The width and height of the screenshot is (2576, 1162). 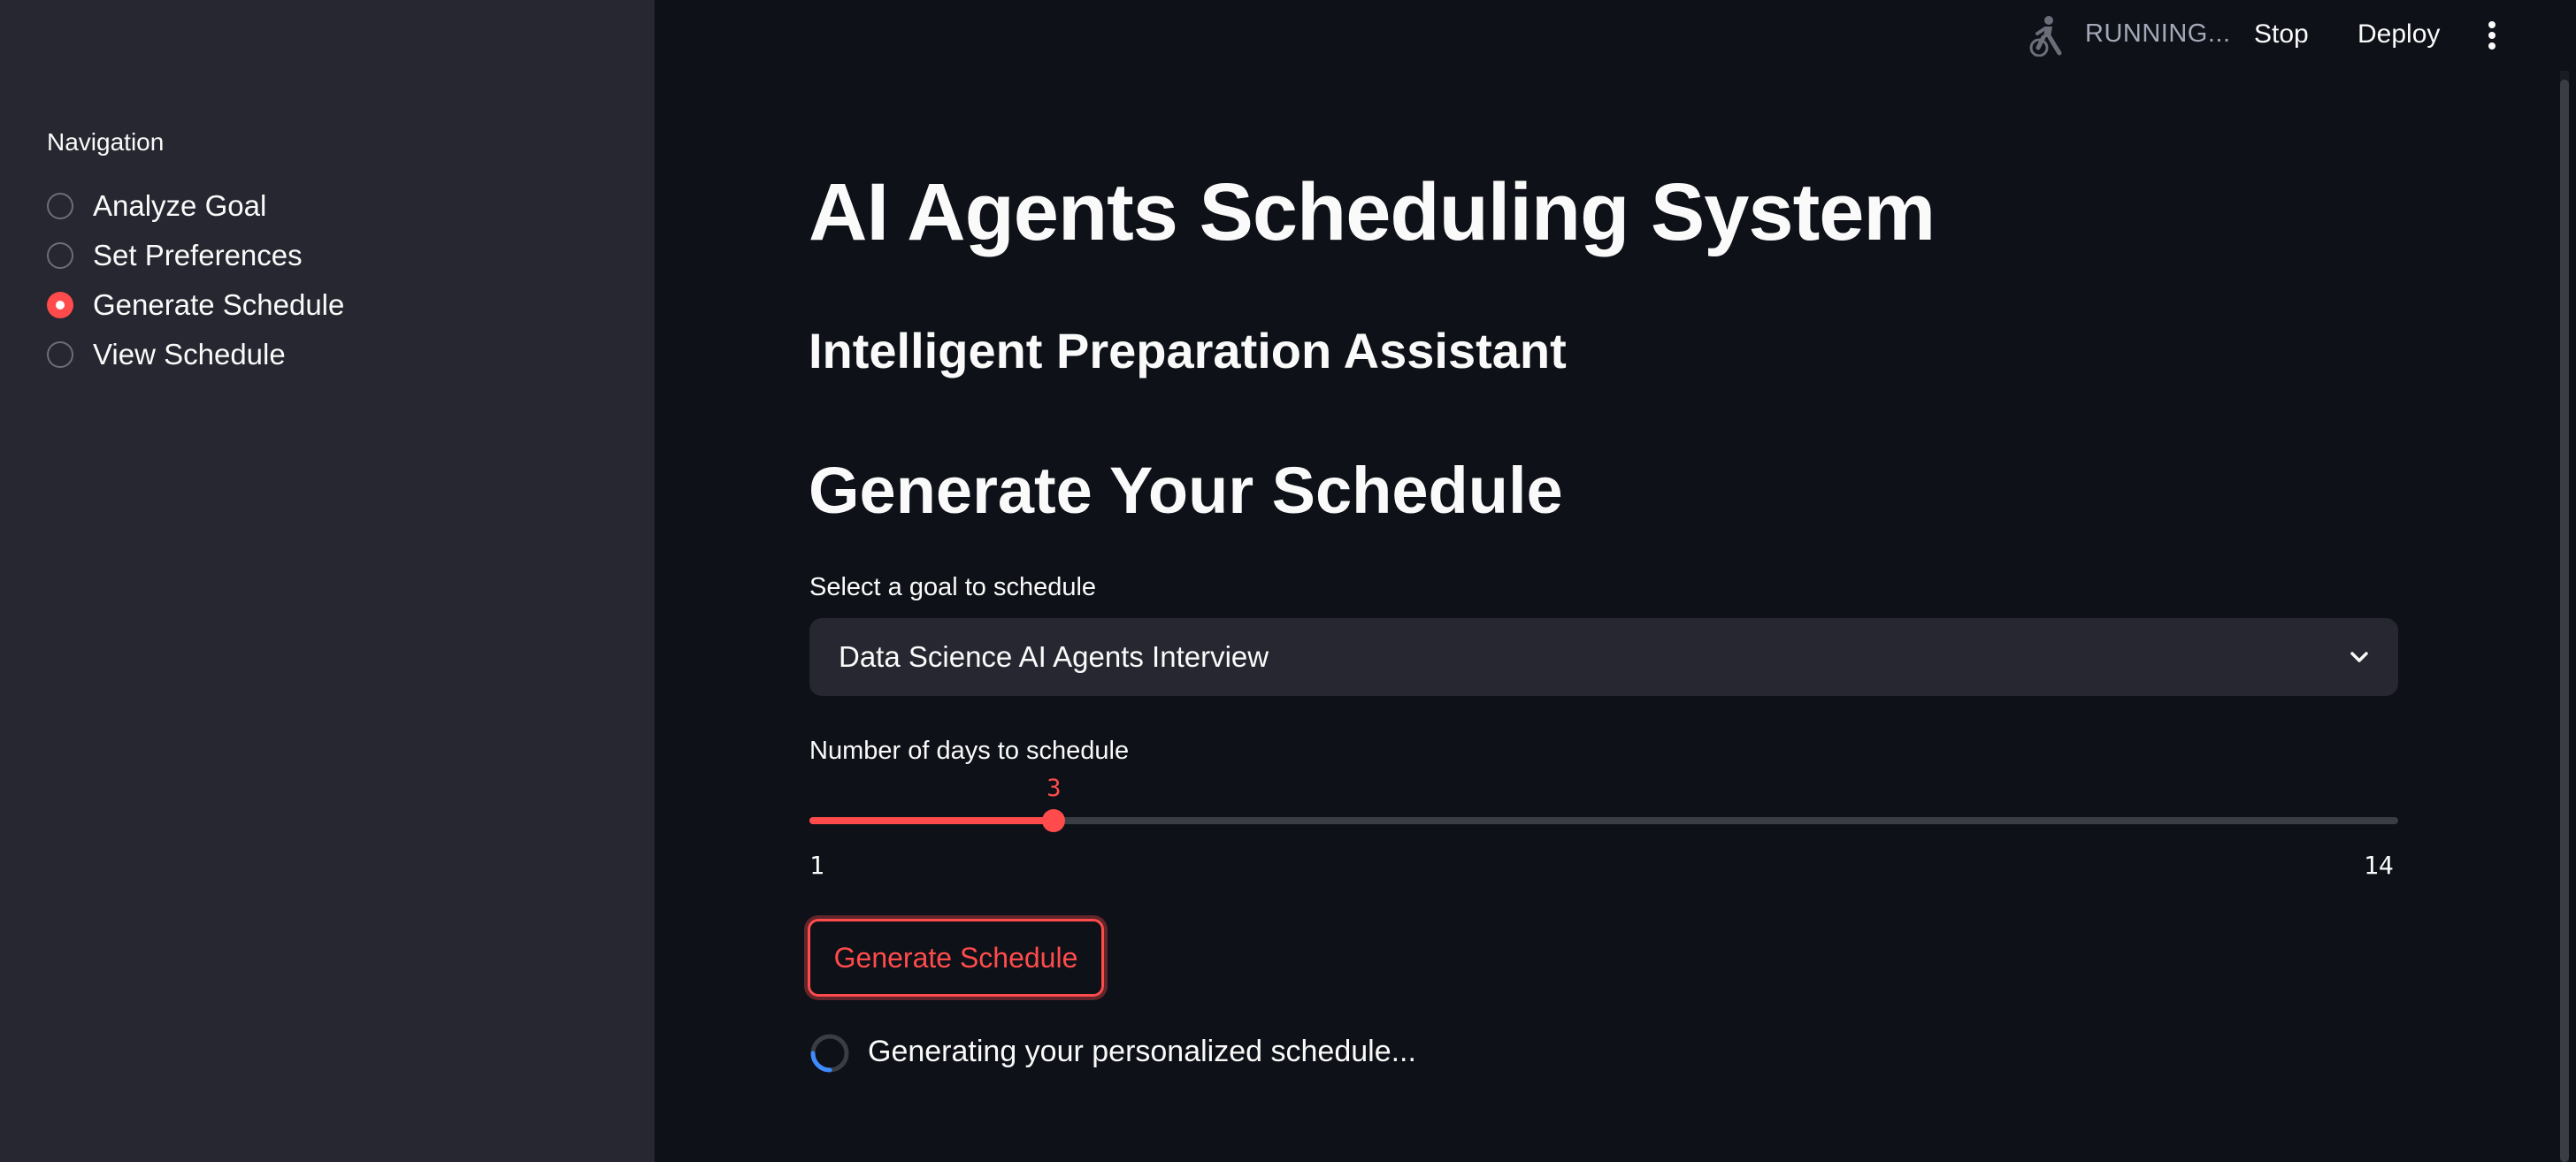 I want to click on days-slider-fill, so click(x=931, y=820).